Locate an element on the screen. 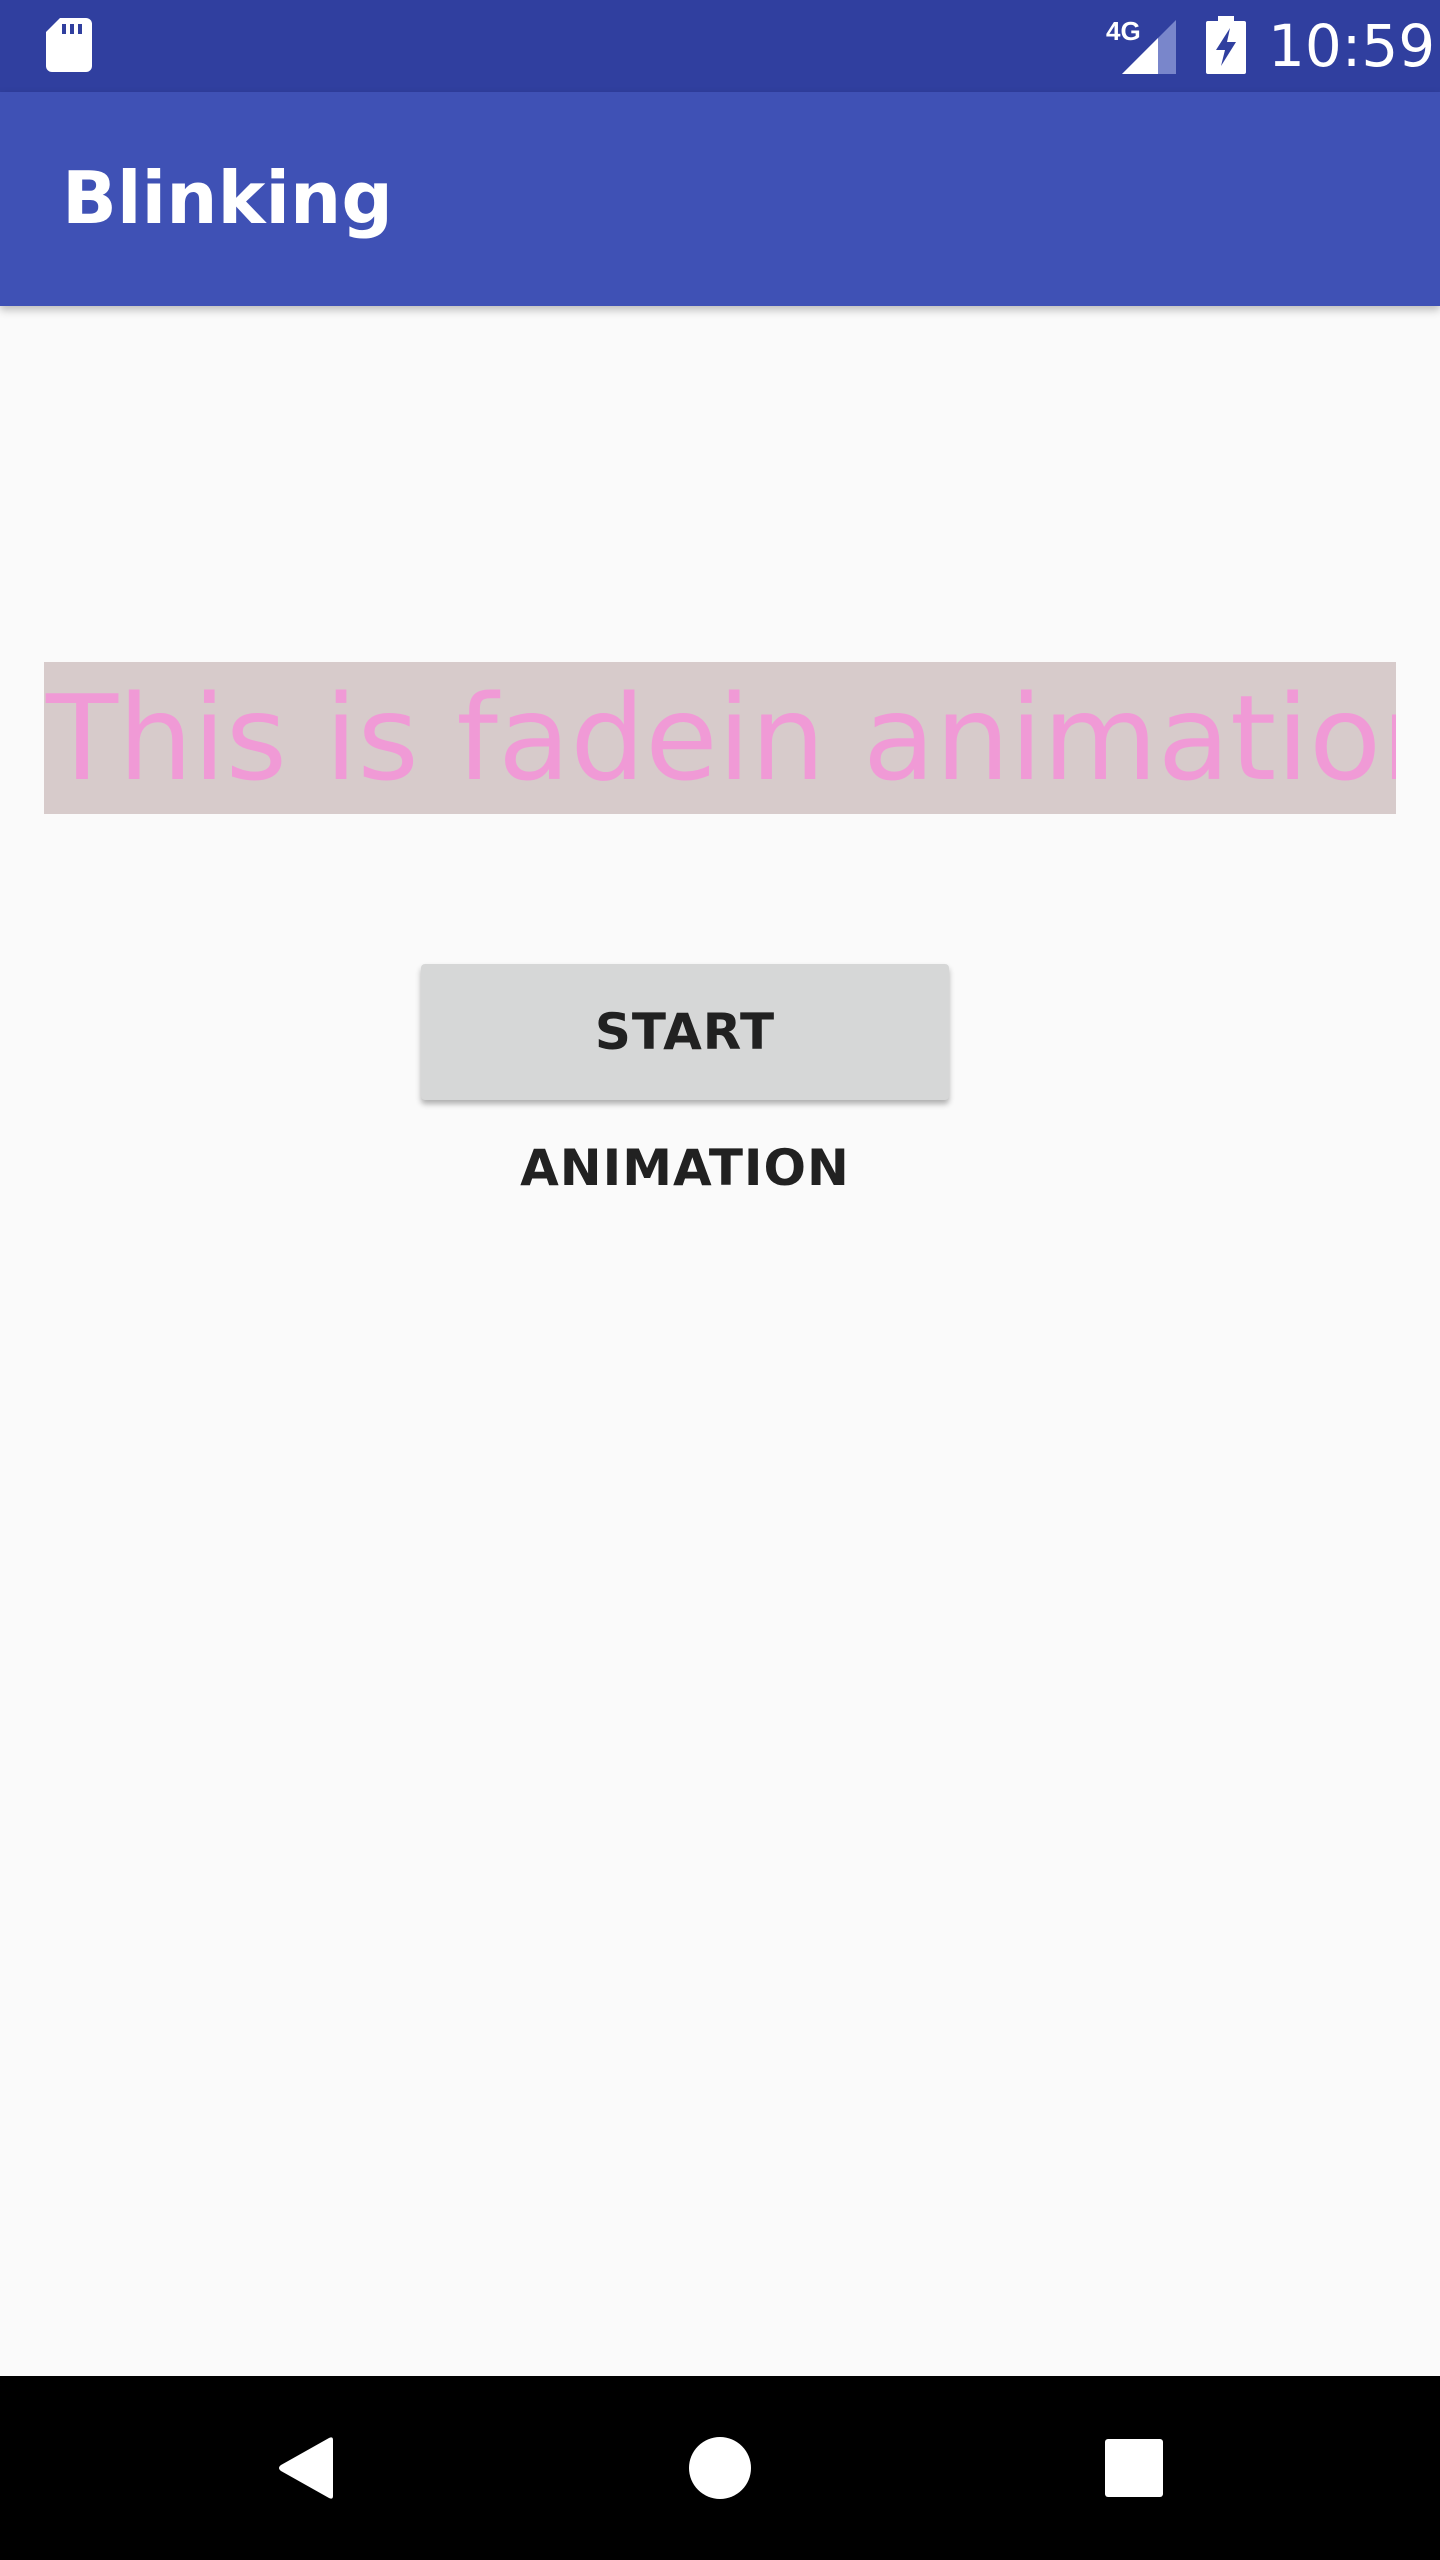 The height and width of the screenshot is (2560, 1440). back-button is located at coordinates (306, 2468).